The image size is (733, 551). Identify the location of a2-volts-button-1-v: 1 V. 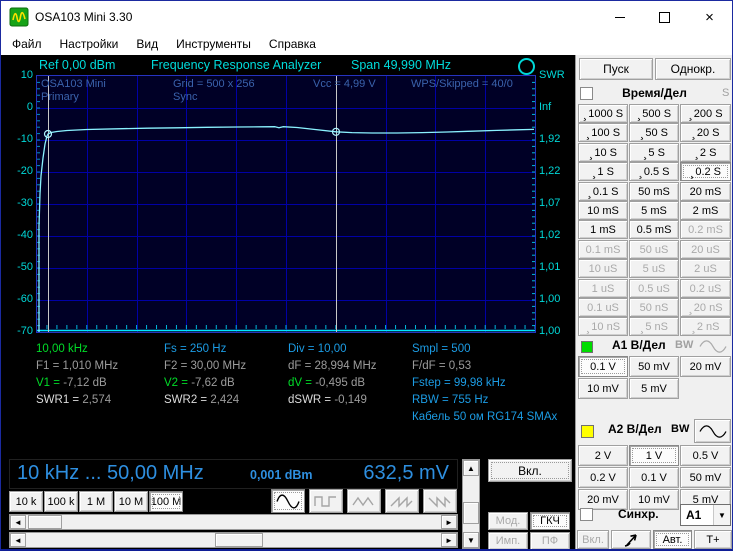
(654, 455).